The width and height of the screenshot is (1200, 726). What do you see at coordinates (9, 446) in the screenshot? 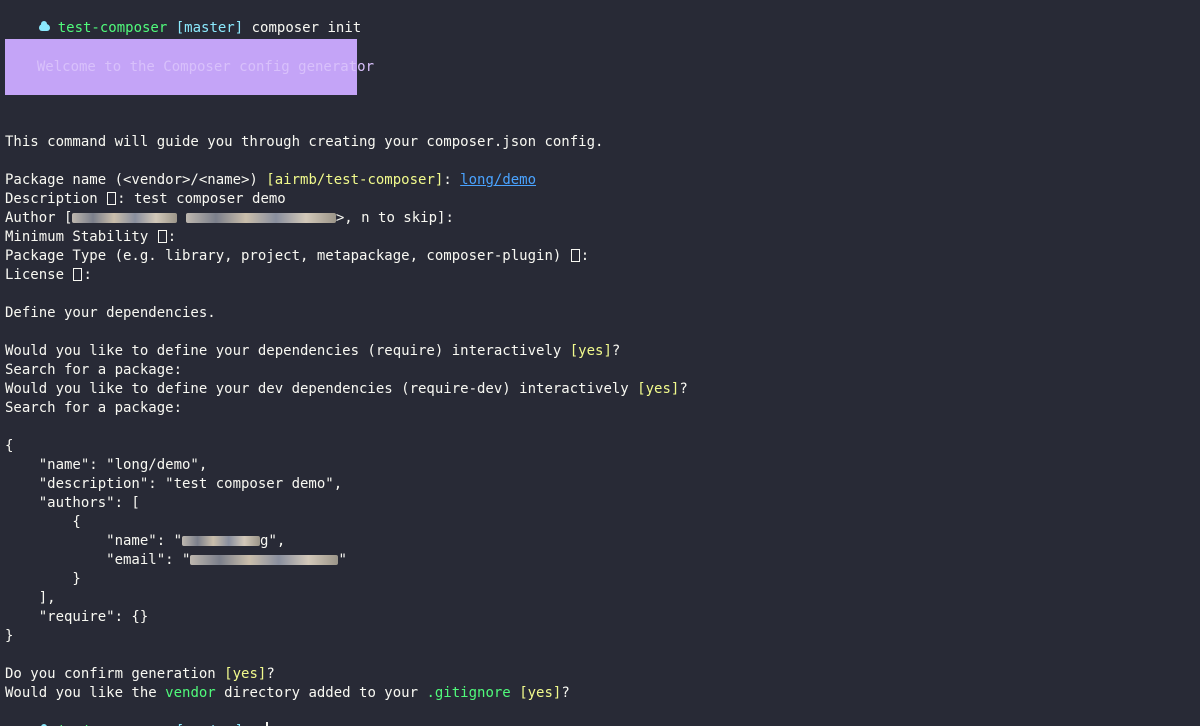
I see `json-open-brace: {` at bounding box center [9, 446].